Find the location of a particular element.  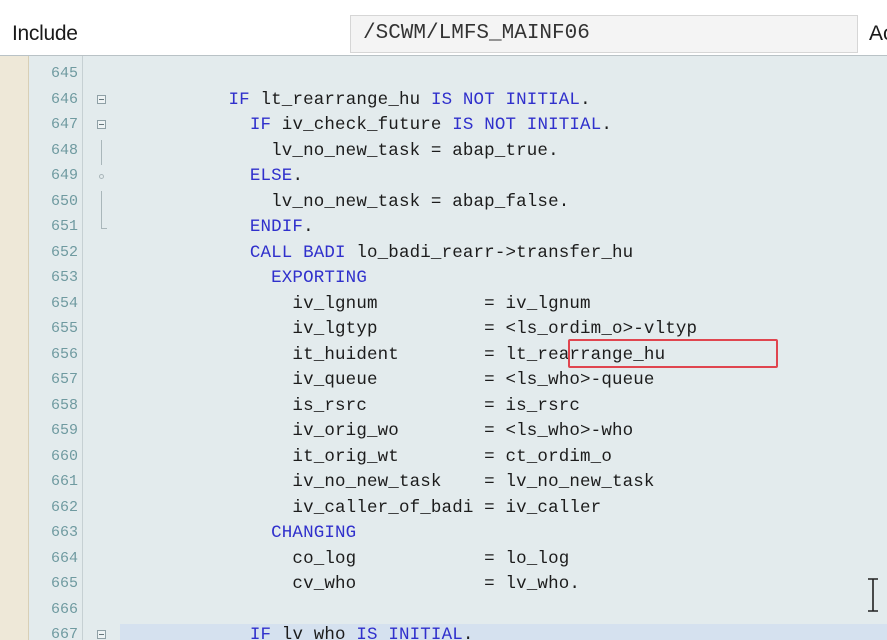

line-number: 654 is located at coordinates (64, 303).